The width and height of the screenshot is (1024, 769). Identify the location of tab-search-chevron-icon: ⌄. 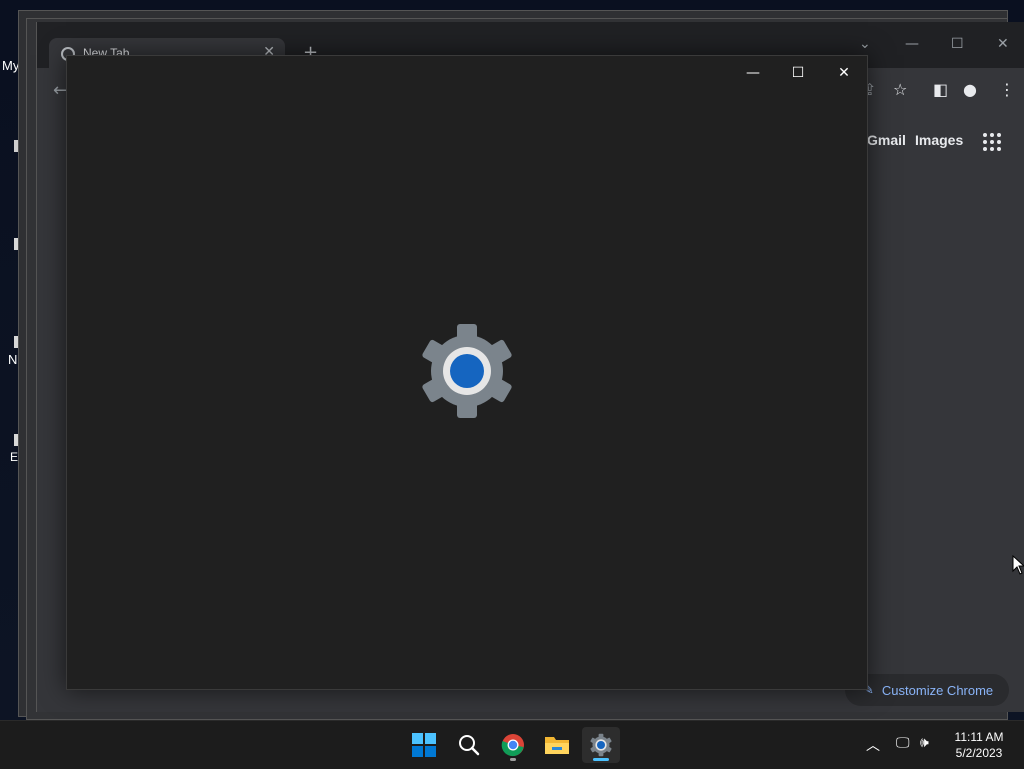
(865, 44).